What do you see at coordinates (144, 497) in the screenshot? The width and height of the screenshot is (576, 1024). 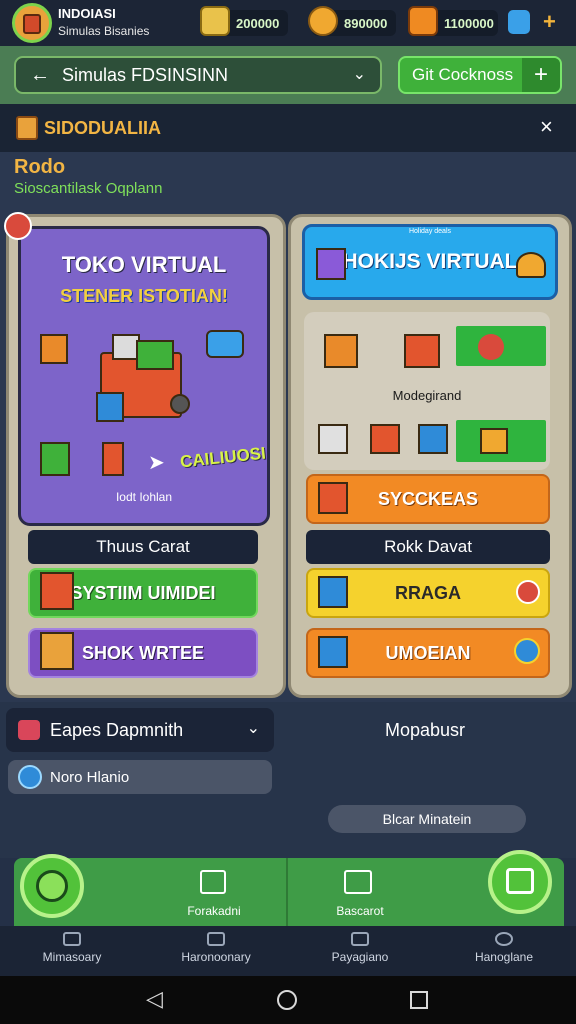 I see `toko-caption: Iodt Iohlan` at bounding box center [144, 497].